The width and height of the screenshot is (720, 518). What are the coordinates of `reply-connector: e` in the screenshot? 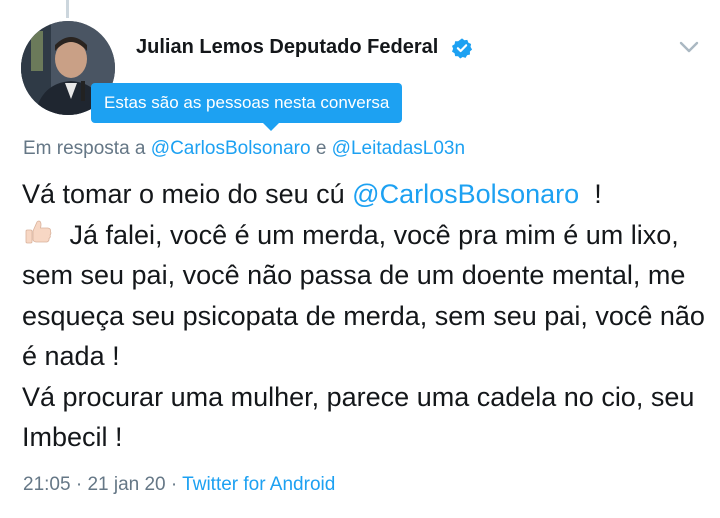 It's located at (321, 148).